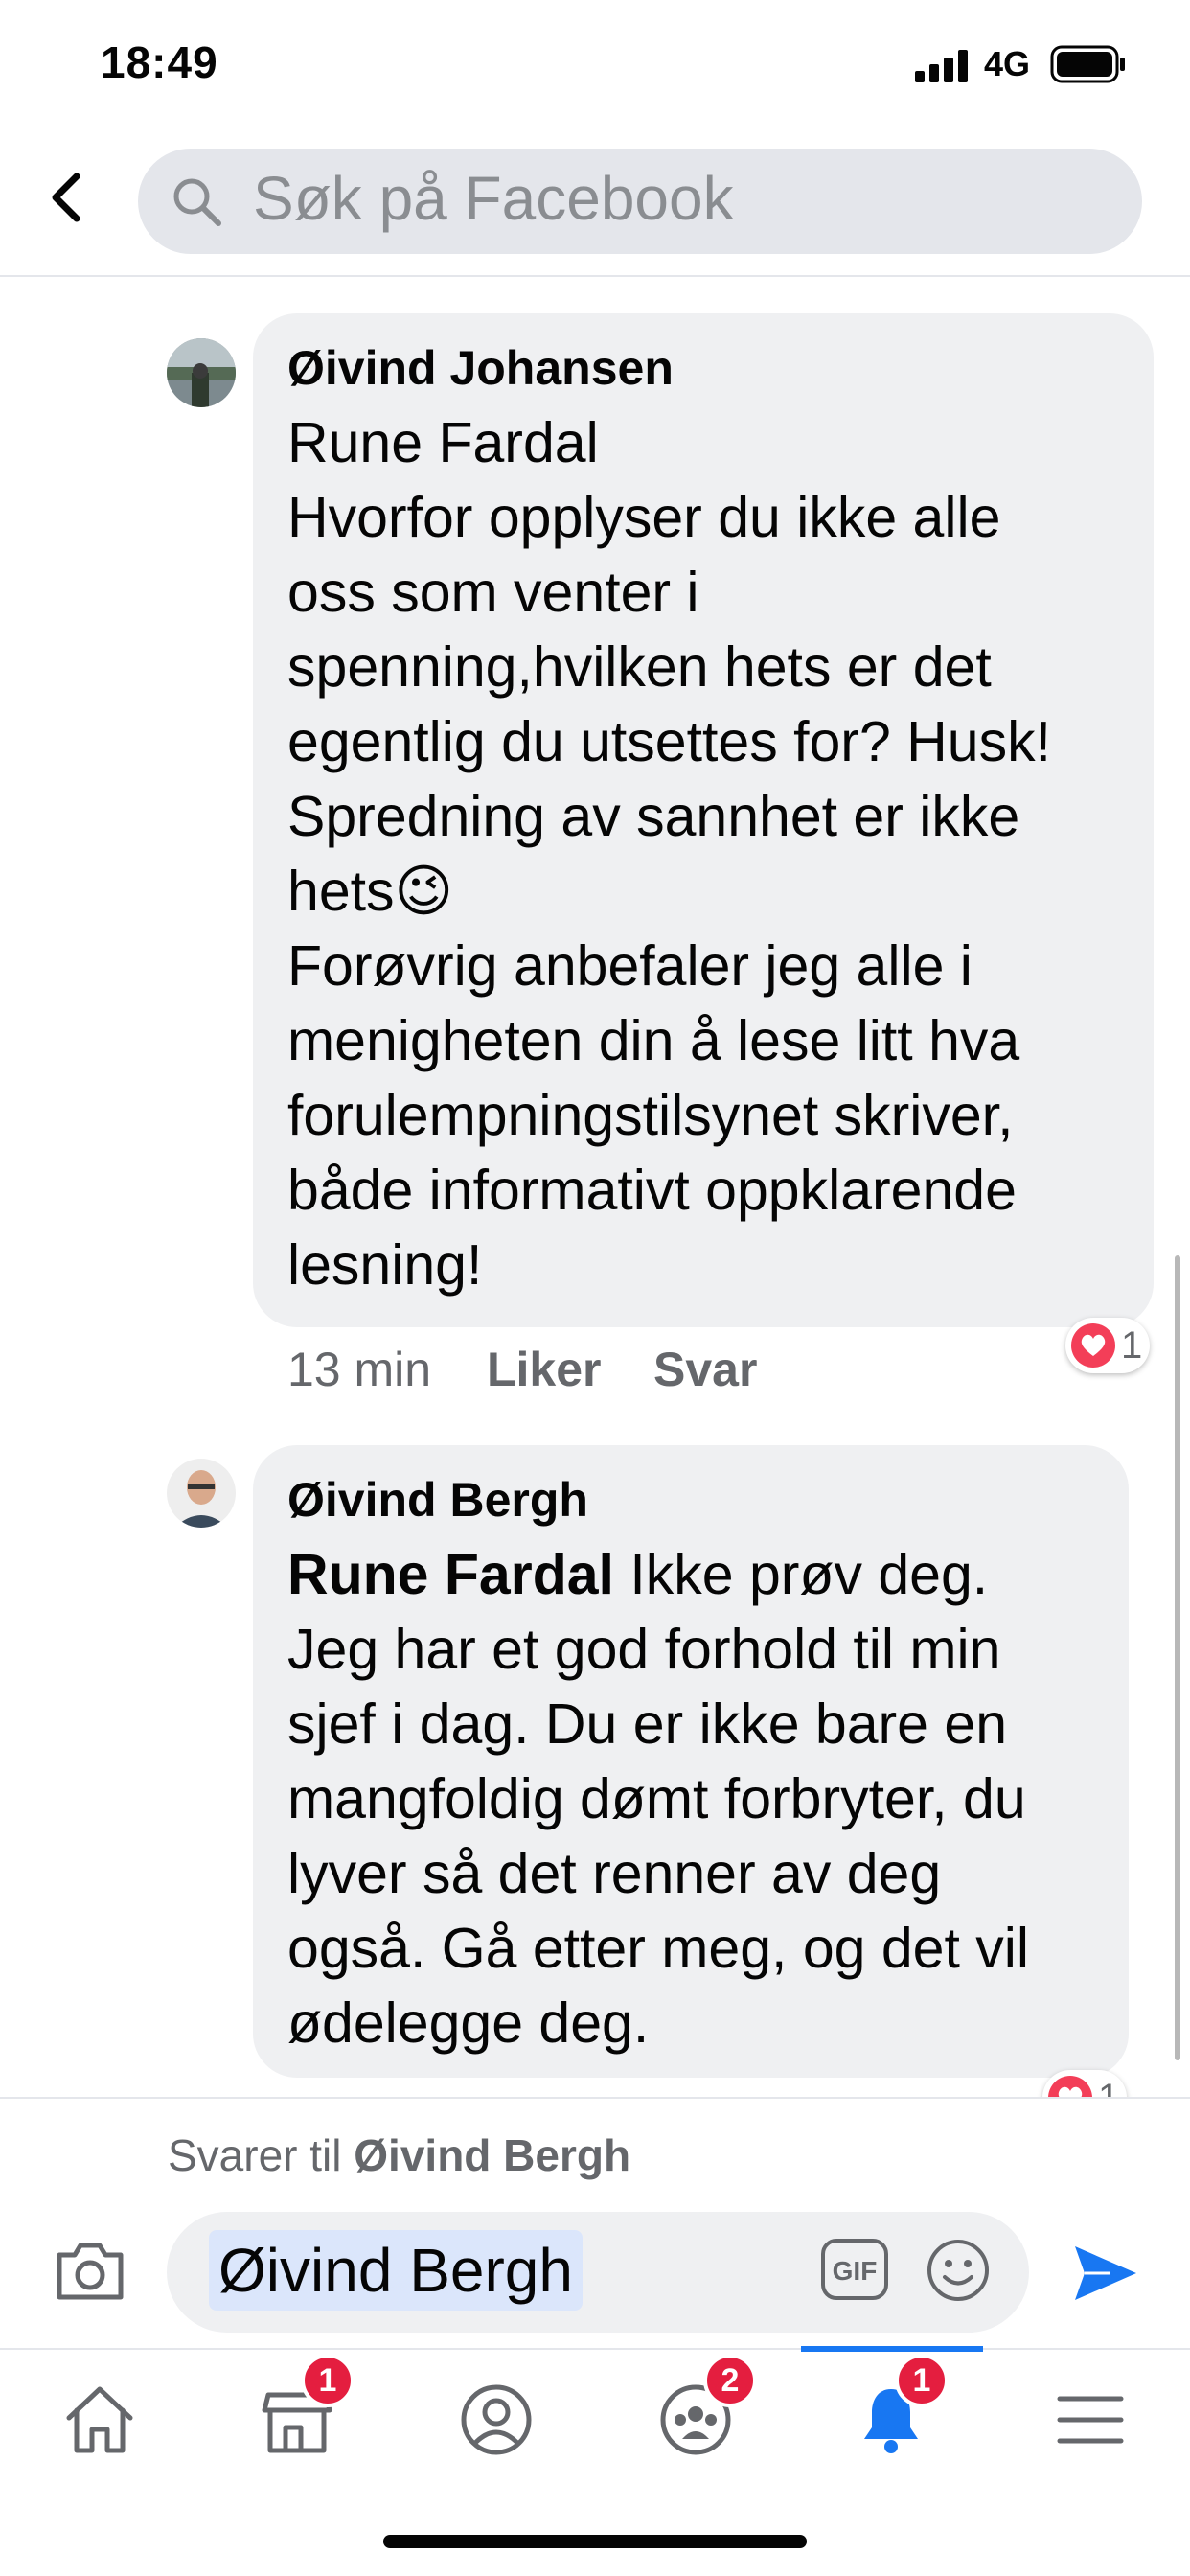 This screenshot has width=1190, height=2576. Describe the element at coordinates (493, 2155) in the screenshot. I see `replying-name: Øivind Bergh` at that location.